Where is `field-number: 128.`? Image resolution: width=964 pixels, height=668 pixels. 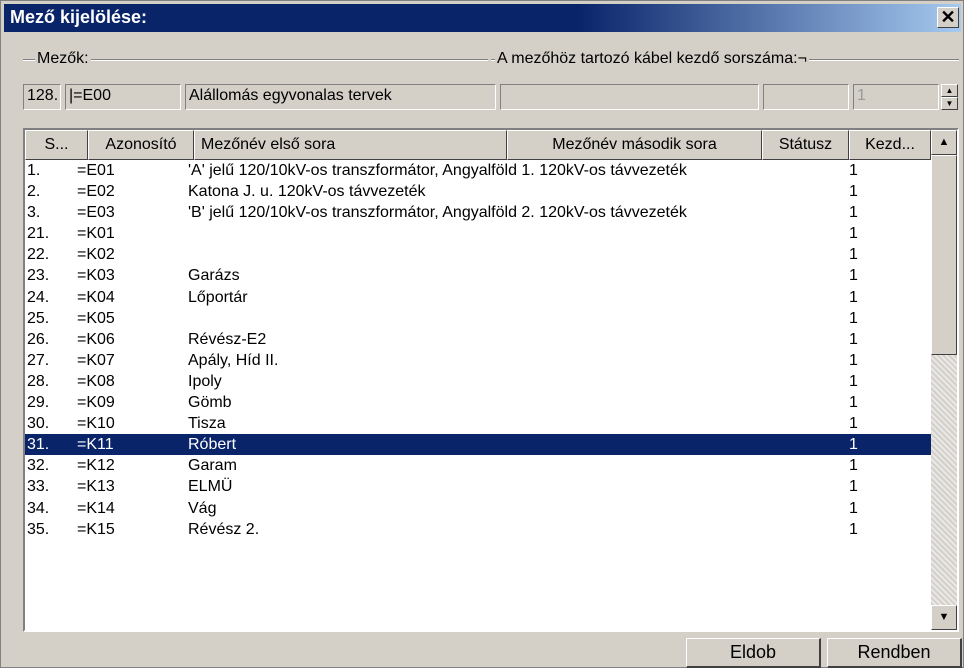
field-number: 128. is located at coordinates (42, 97).